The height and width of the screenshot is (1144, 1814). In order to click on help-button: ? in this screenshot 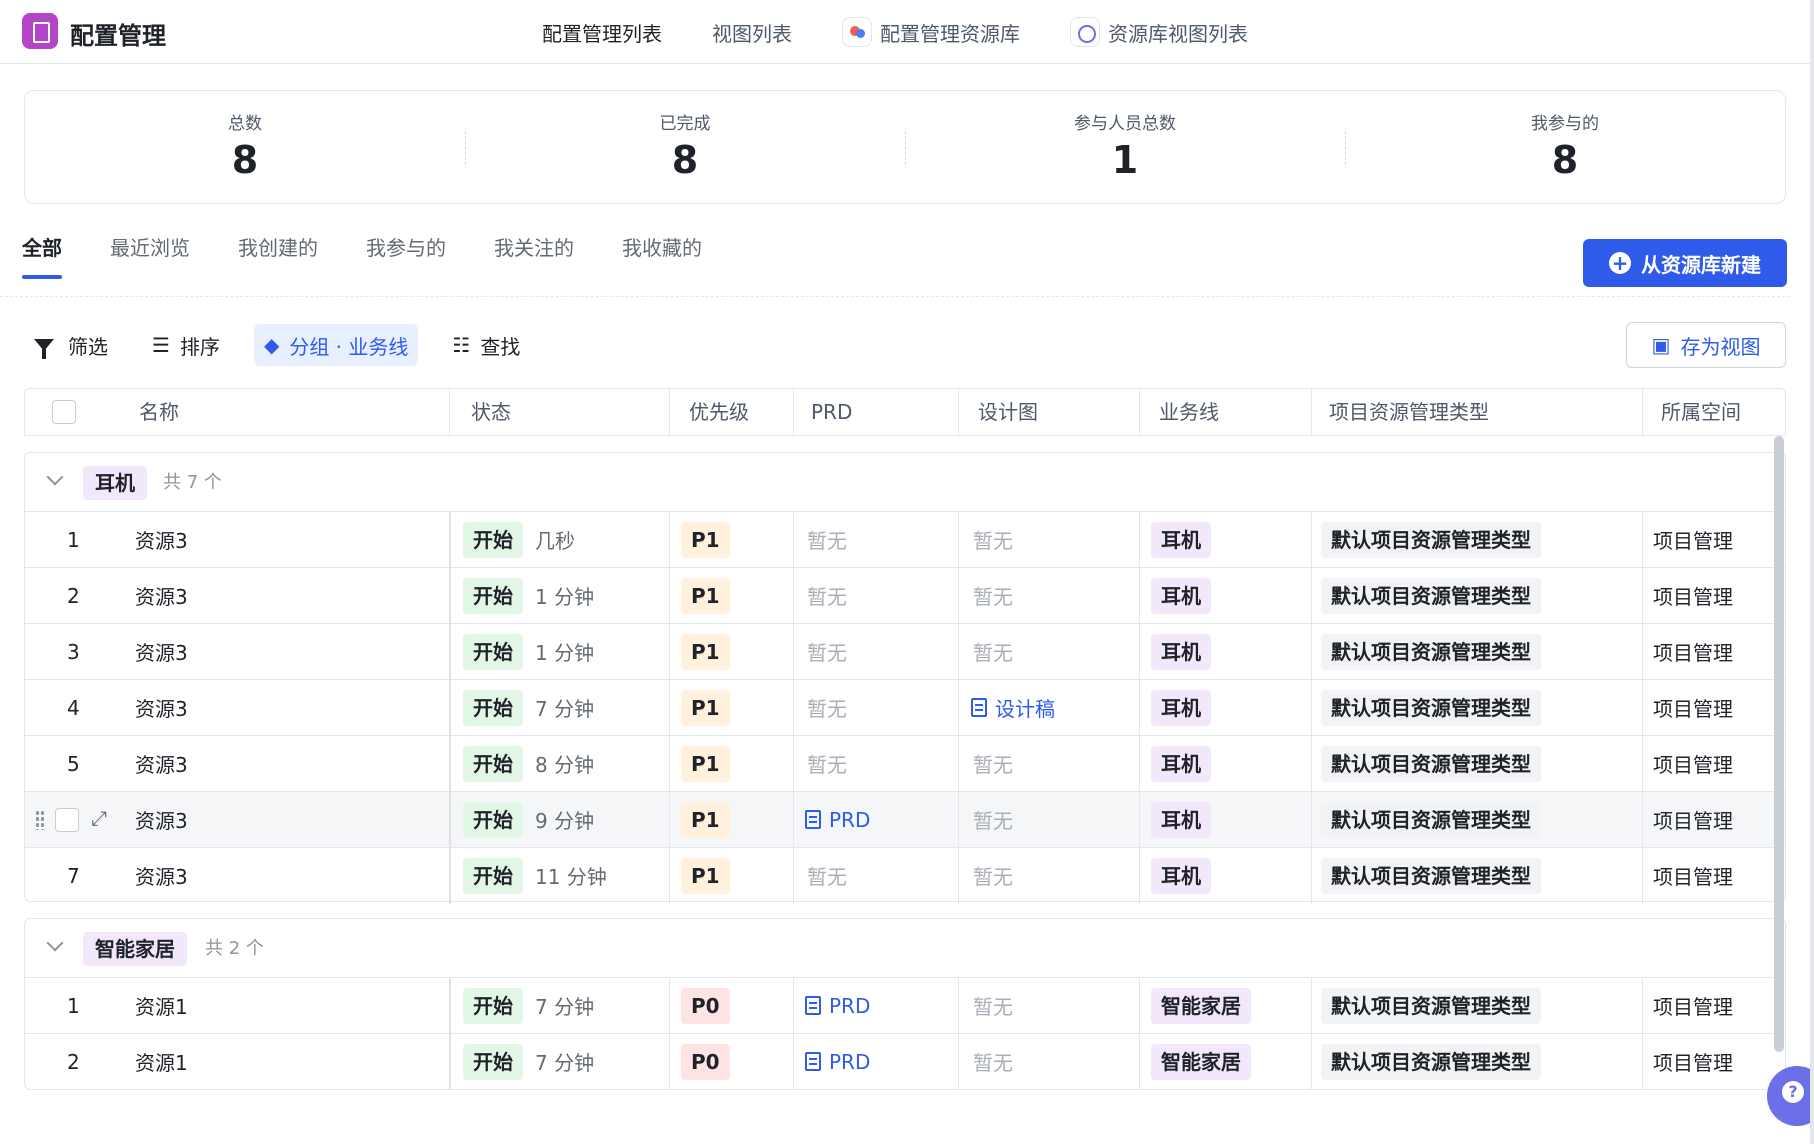, I will do `click(1790, 1096)`.